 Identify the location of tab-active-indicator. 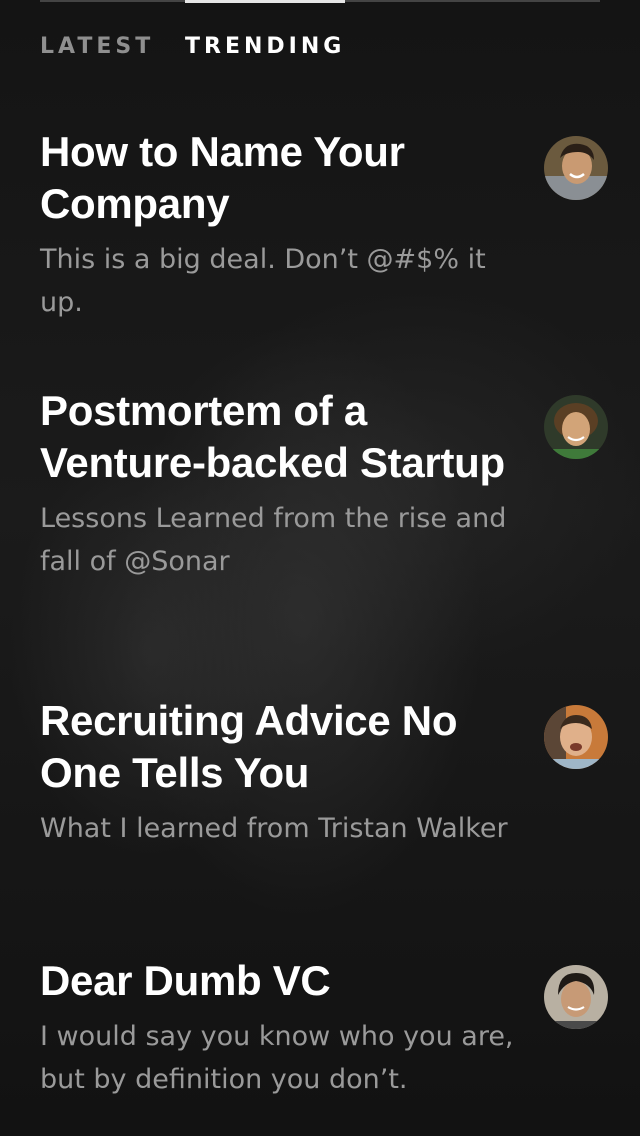
(265, 1).